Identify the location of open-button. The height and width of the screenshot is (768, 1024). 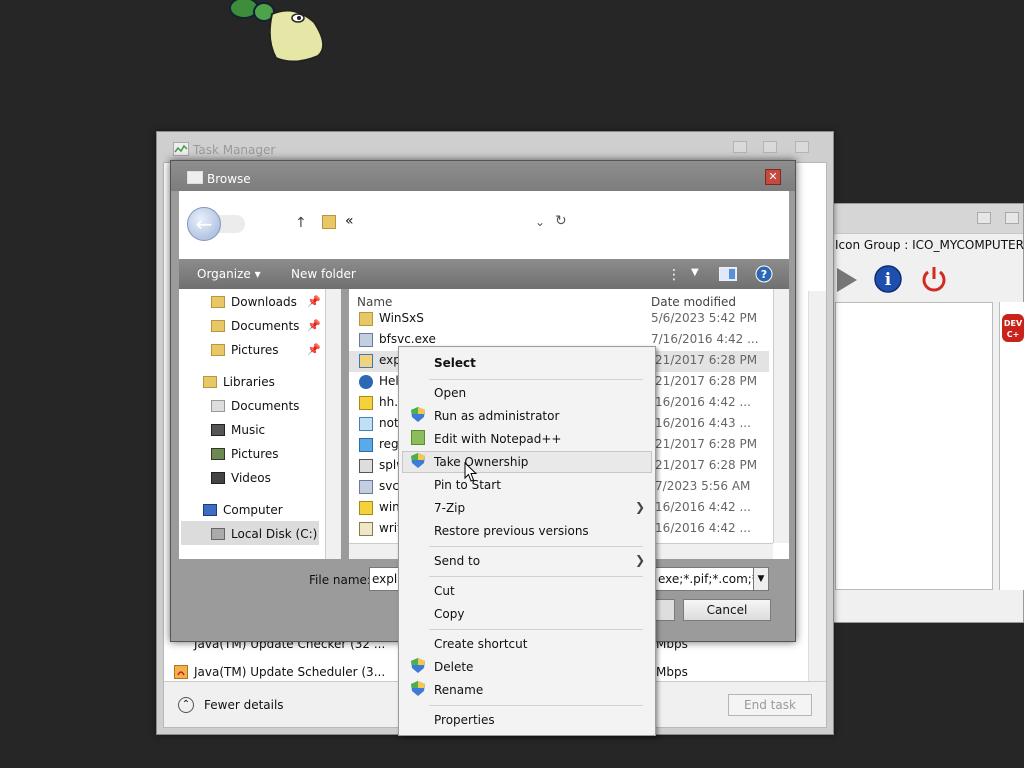
(665, 610).